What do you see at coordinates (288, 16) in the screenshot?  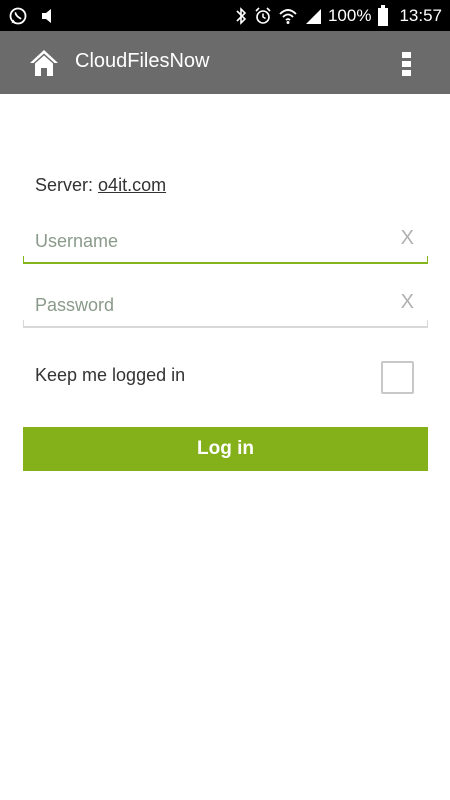 I see `wifi-icon` at bounding box center [288, 16].